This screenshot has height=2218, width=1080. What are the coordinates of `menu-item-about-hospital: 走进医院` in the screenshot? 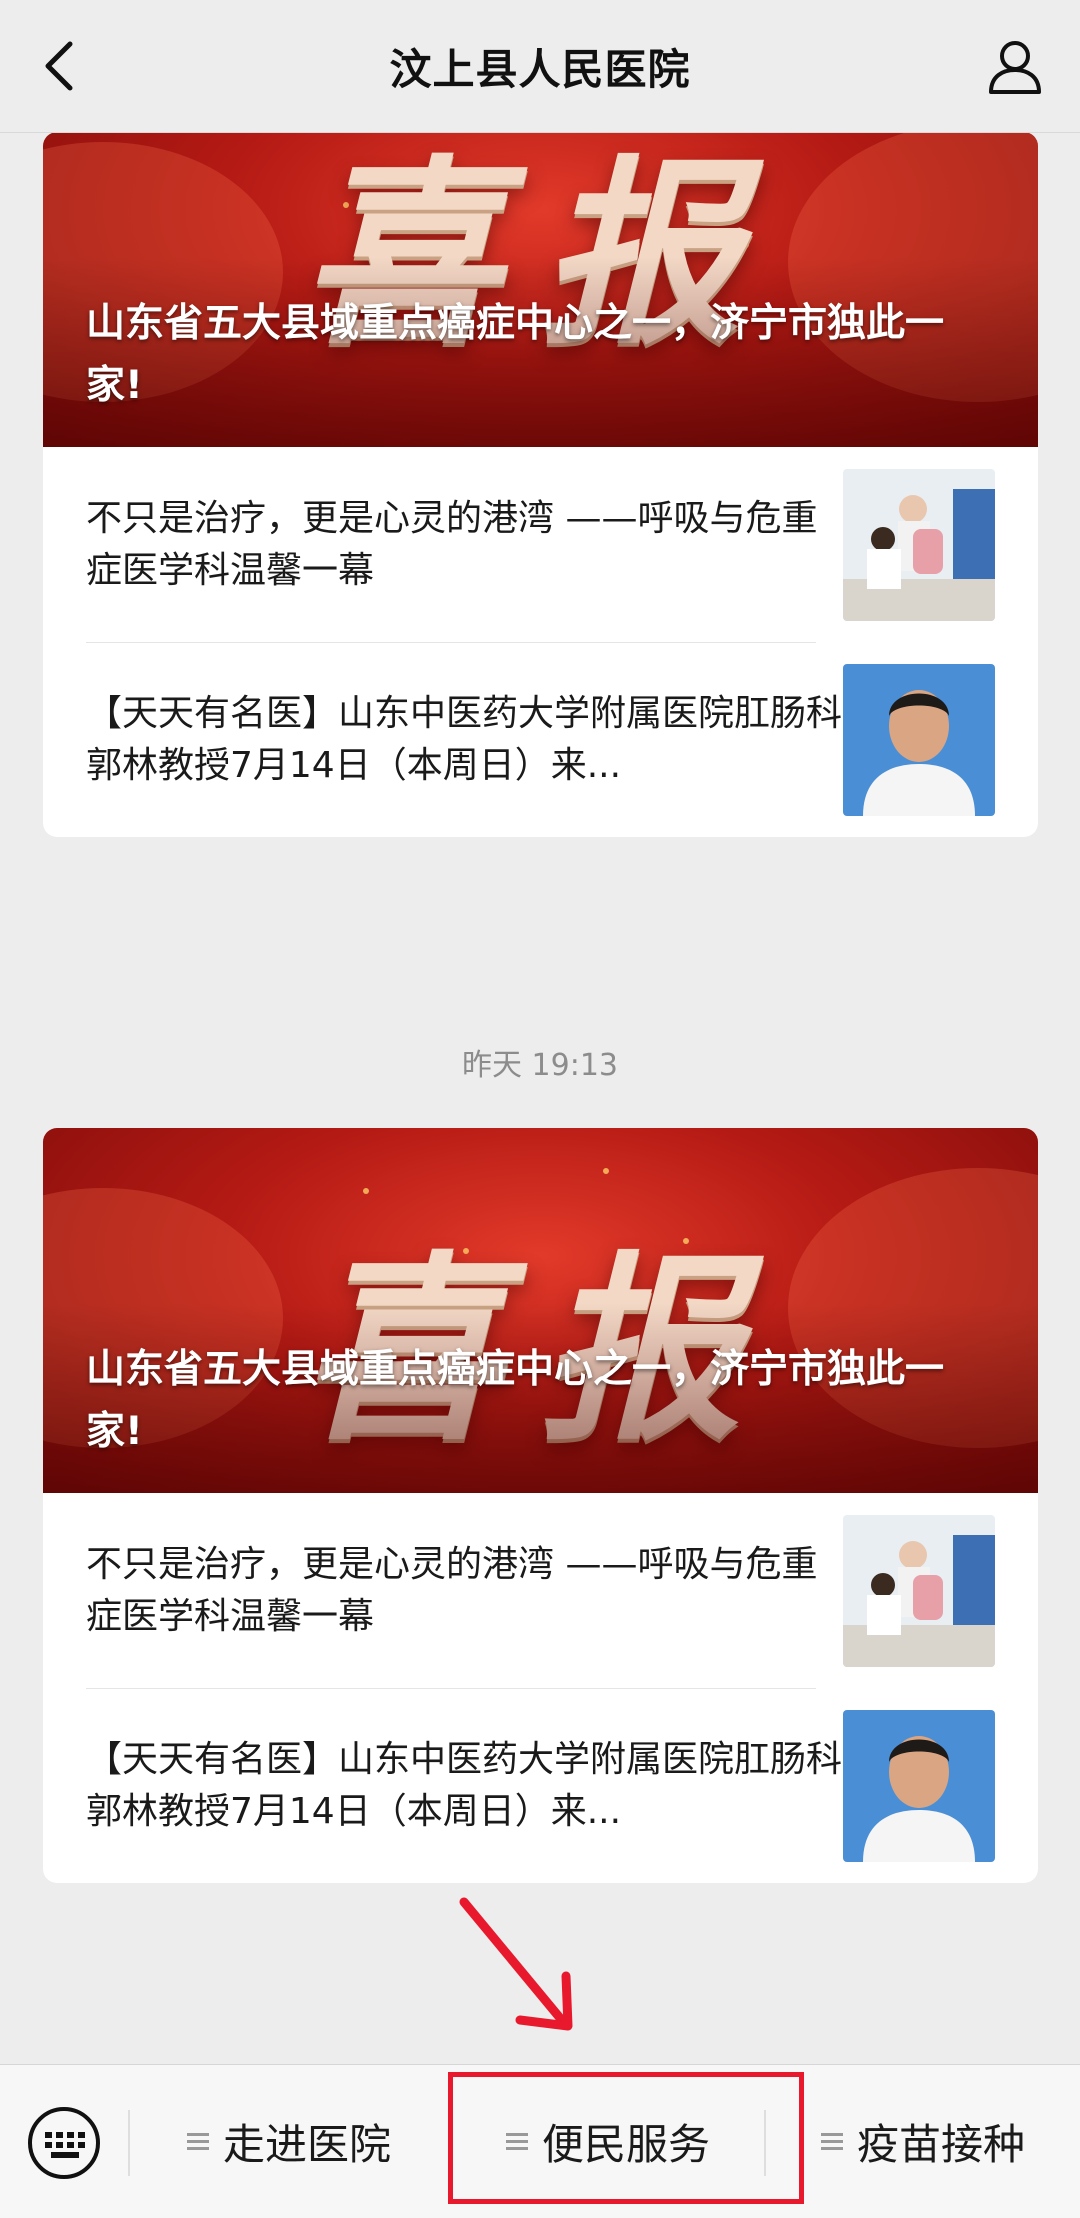 It's located at (289, 2141).